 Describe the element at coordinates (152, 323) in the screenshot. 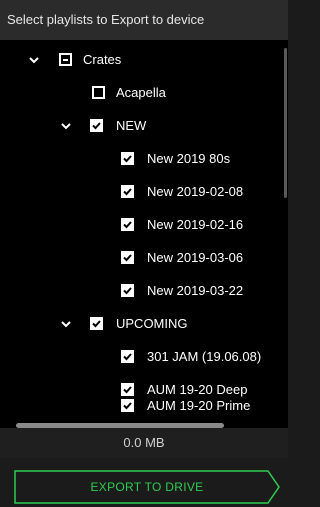

I see `tree-item-label: UPCOMING` at that location.